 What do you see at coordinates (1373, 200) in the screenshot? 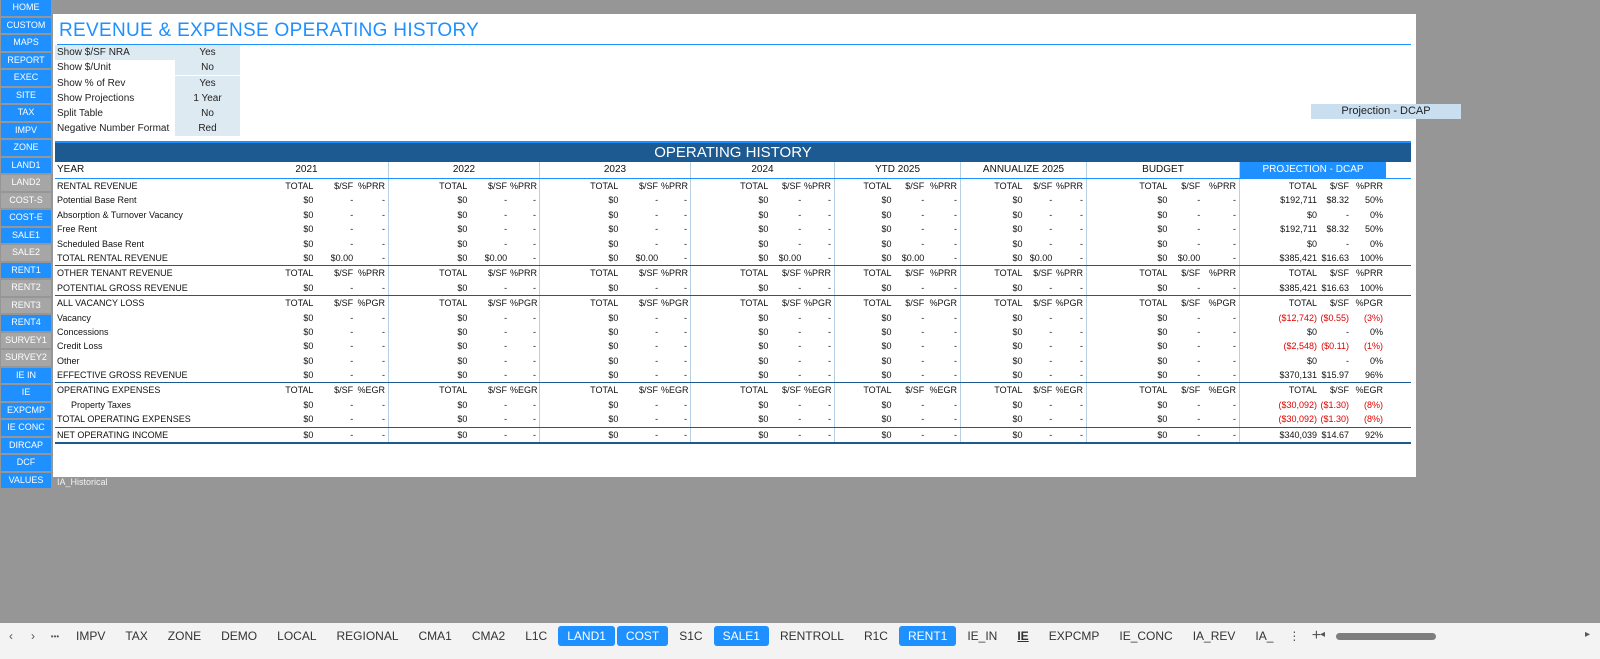
I see `value-cell: 50%` at bounding box center [1373, 200].